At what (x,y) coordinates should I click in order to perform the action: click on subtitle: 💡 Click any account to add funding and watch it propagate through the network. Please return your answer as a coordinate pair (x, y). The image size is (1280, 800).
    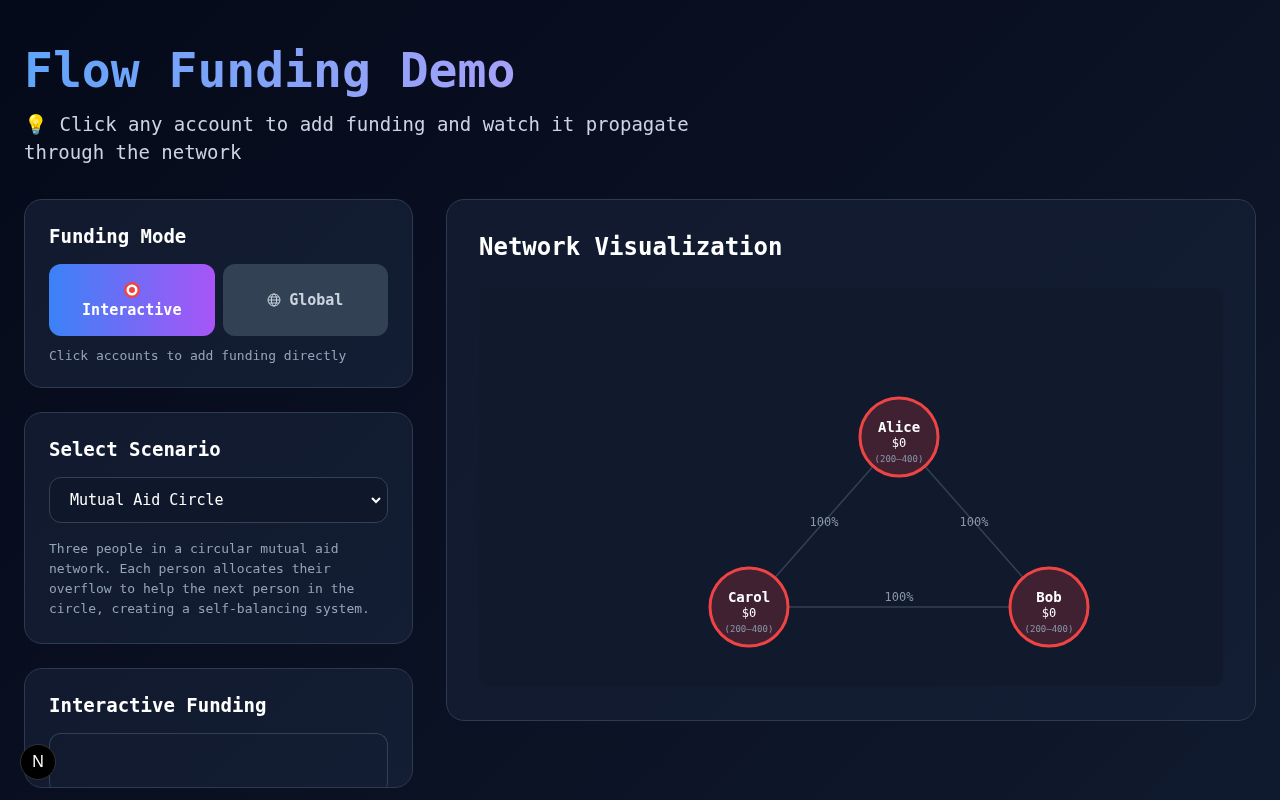
    Looking at the image, I should click on (357, 138).